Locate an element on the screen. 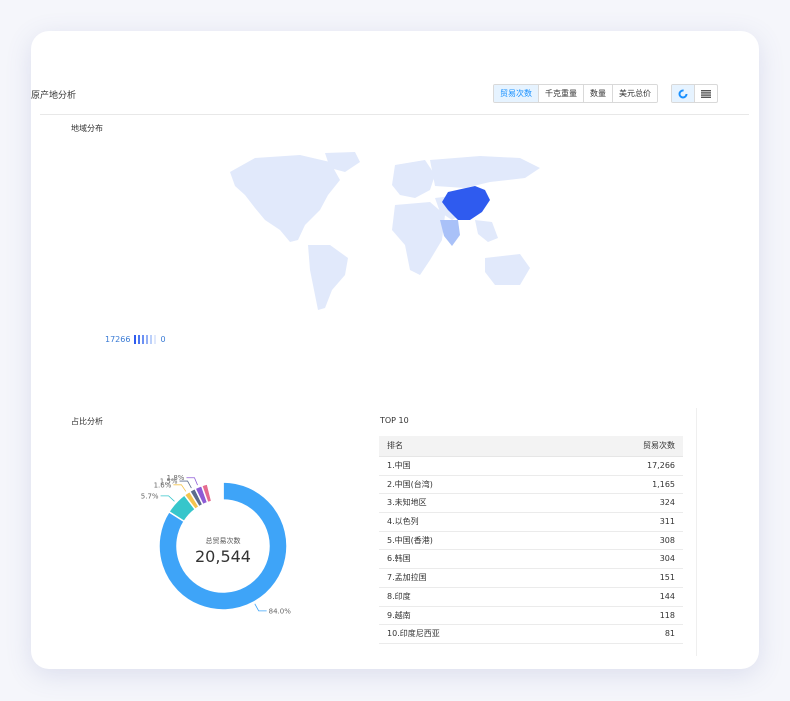 This screenshot has width=790, height=701. row-count: 308 is located at coordinates (667, 540).